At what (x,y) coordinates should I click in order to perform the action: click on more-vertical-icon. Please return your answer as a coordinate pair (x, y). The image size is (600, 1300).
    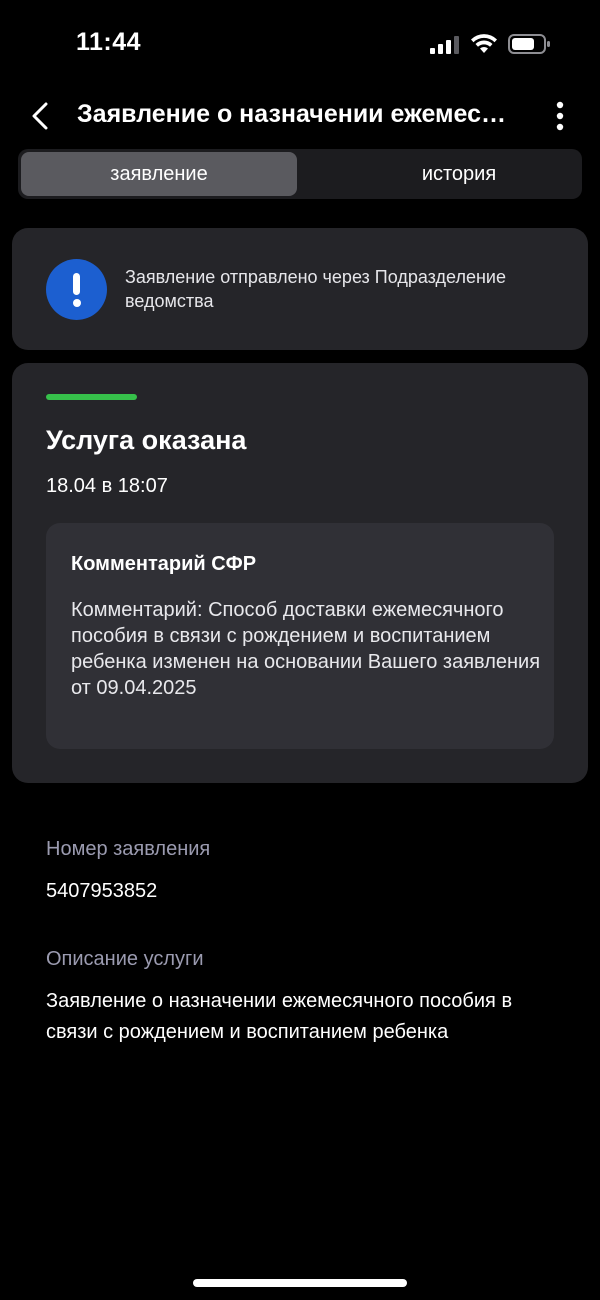
    Looking at the image, I should click on (560, 116).